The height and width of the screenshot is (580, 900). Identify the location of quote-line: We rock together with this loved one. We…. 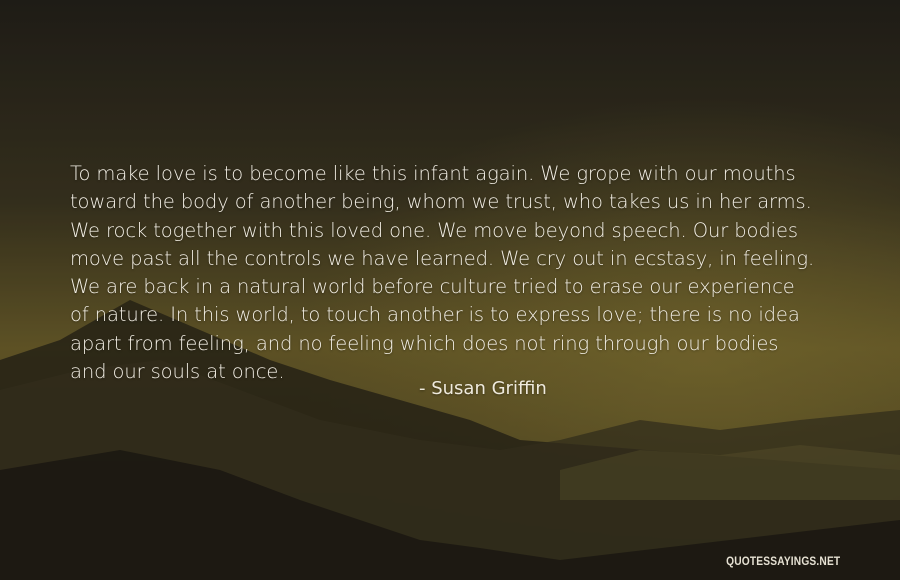
(434, 230).